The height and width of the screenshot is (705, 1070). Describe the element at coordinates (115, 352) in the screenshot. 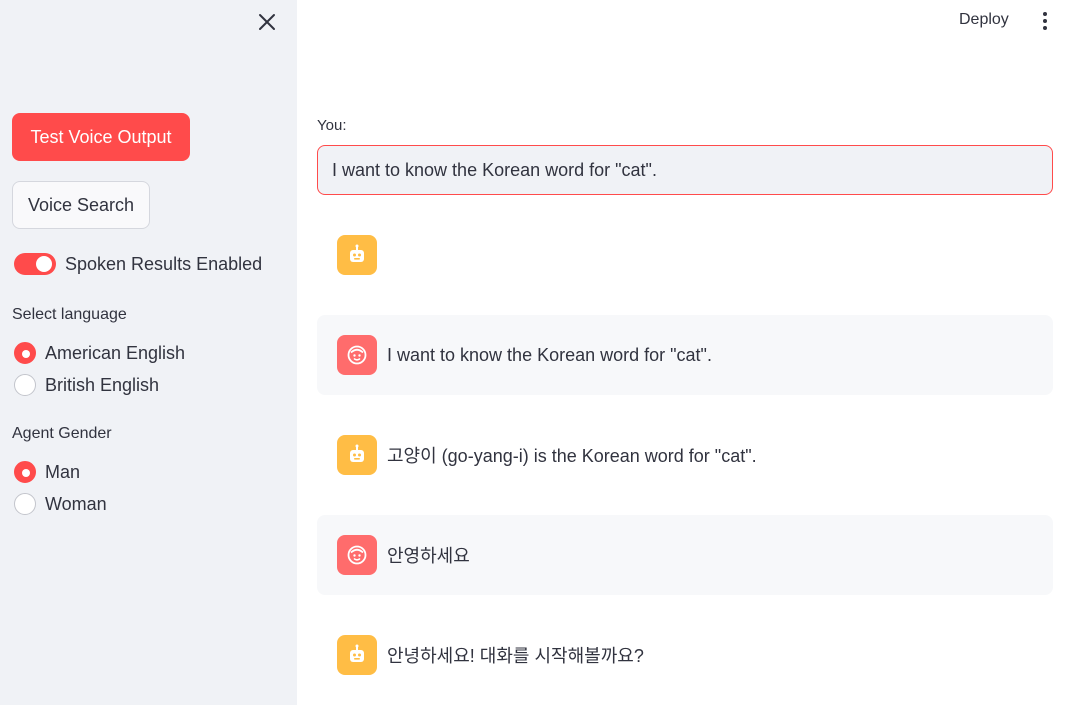

I see `radio-label: American English` at that location.